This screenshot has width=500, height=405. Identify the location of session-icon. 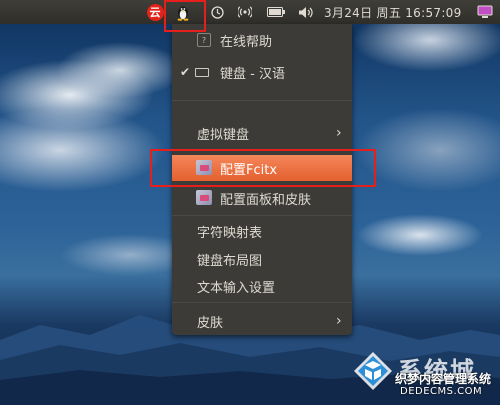
(485, 12).